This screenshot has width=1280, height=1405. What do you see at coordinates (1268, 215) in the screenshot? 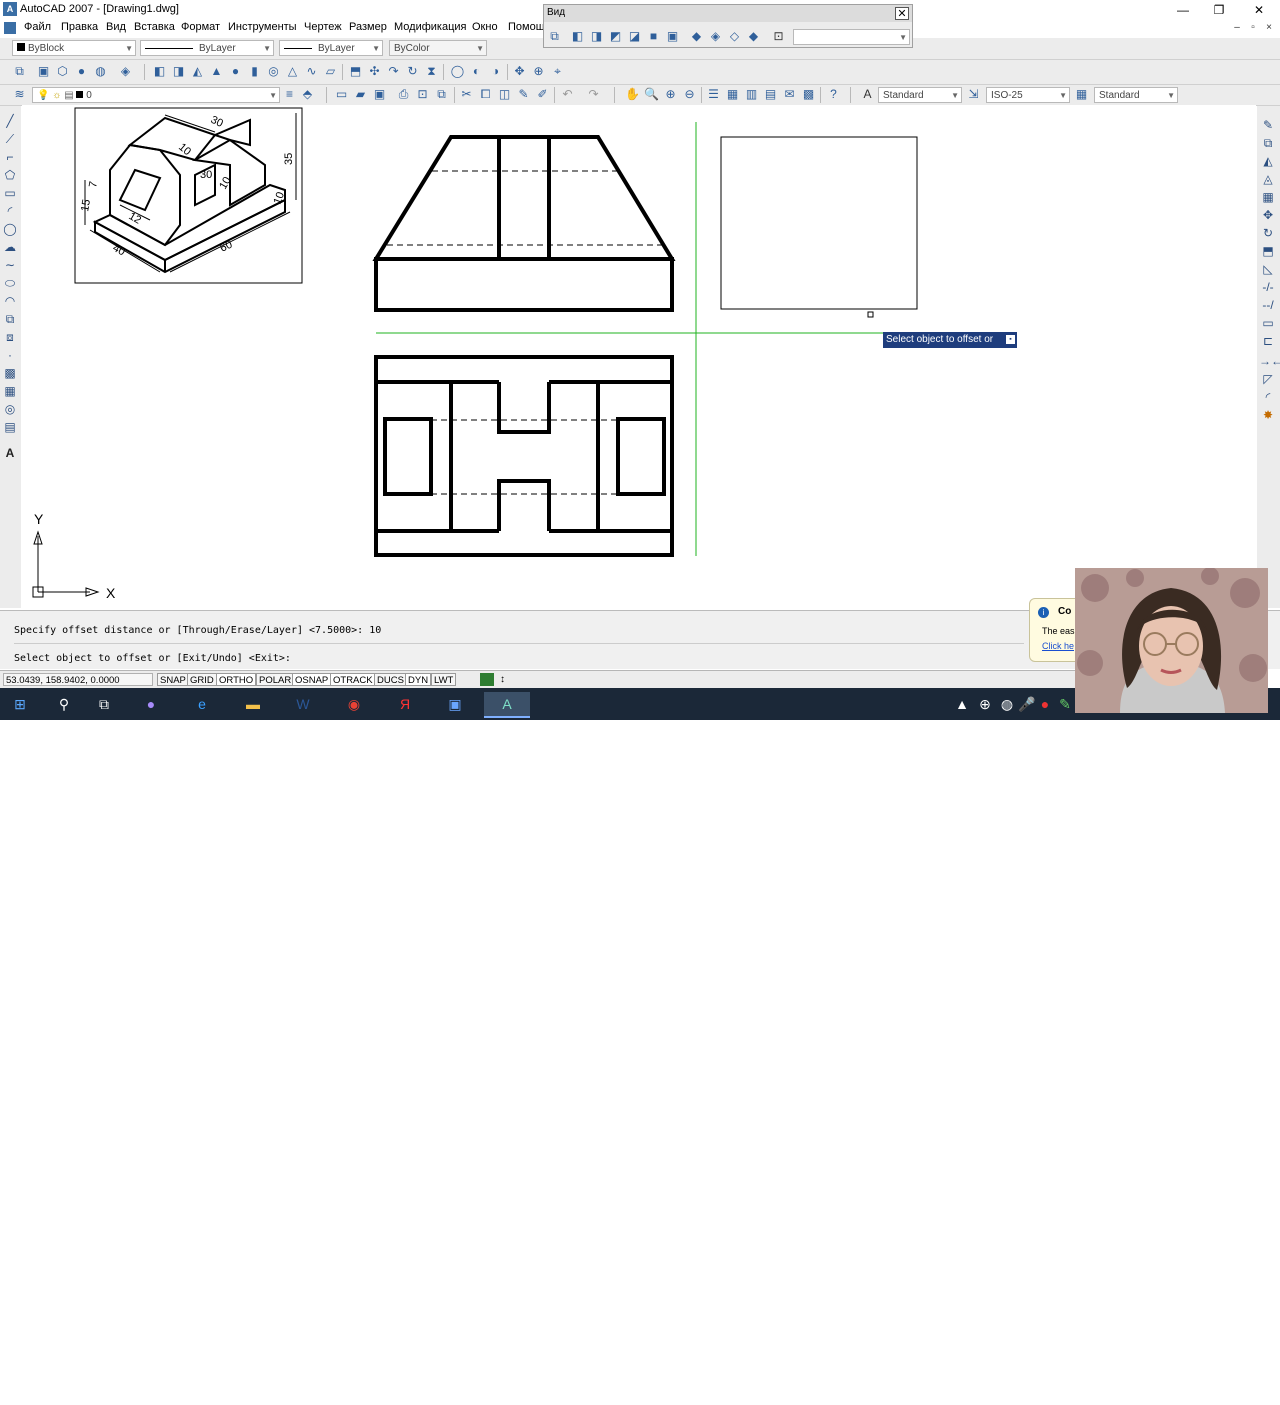
I see `move-icon: ✥` at bounding box center [1268, 215].